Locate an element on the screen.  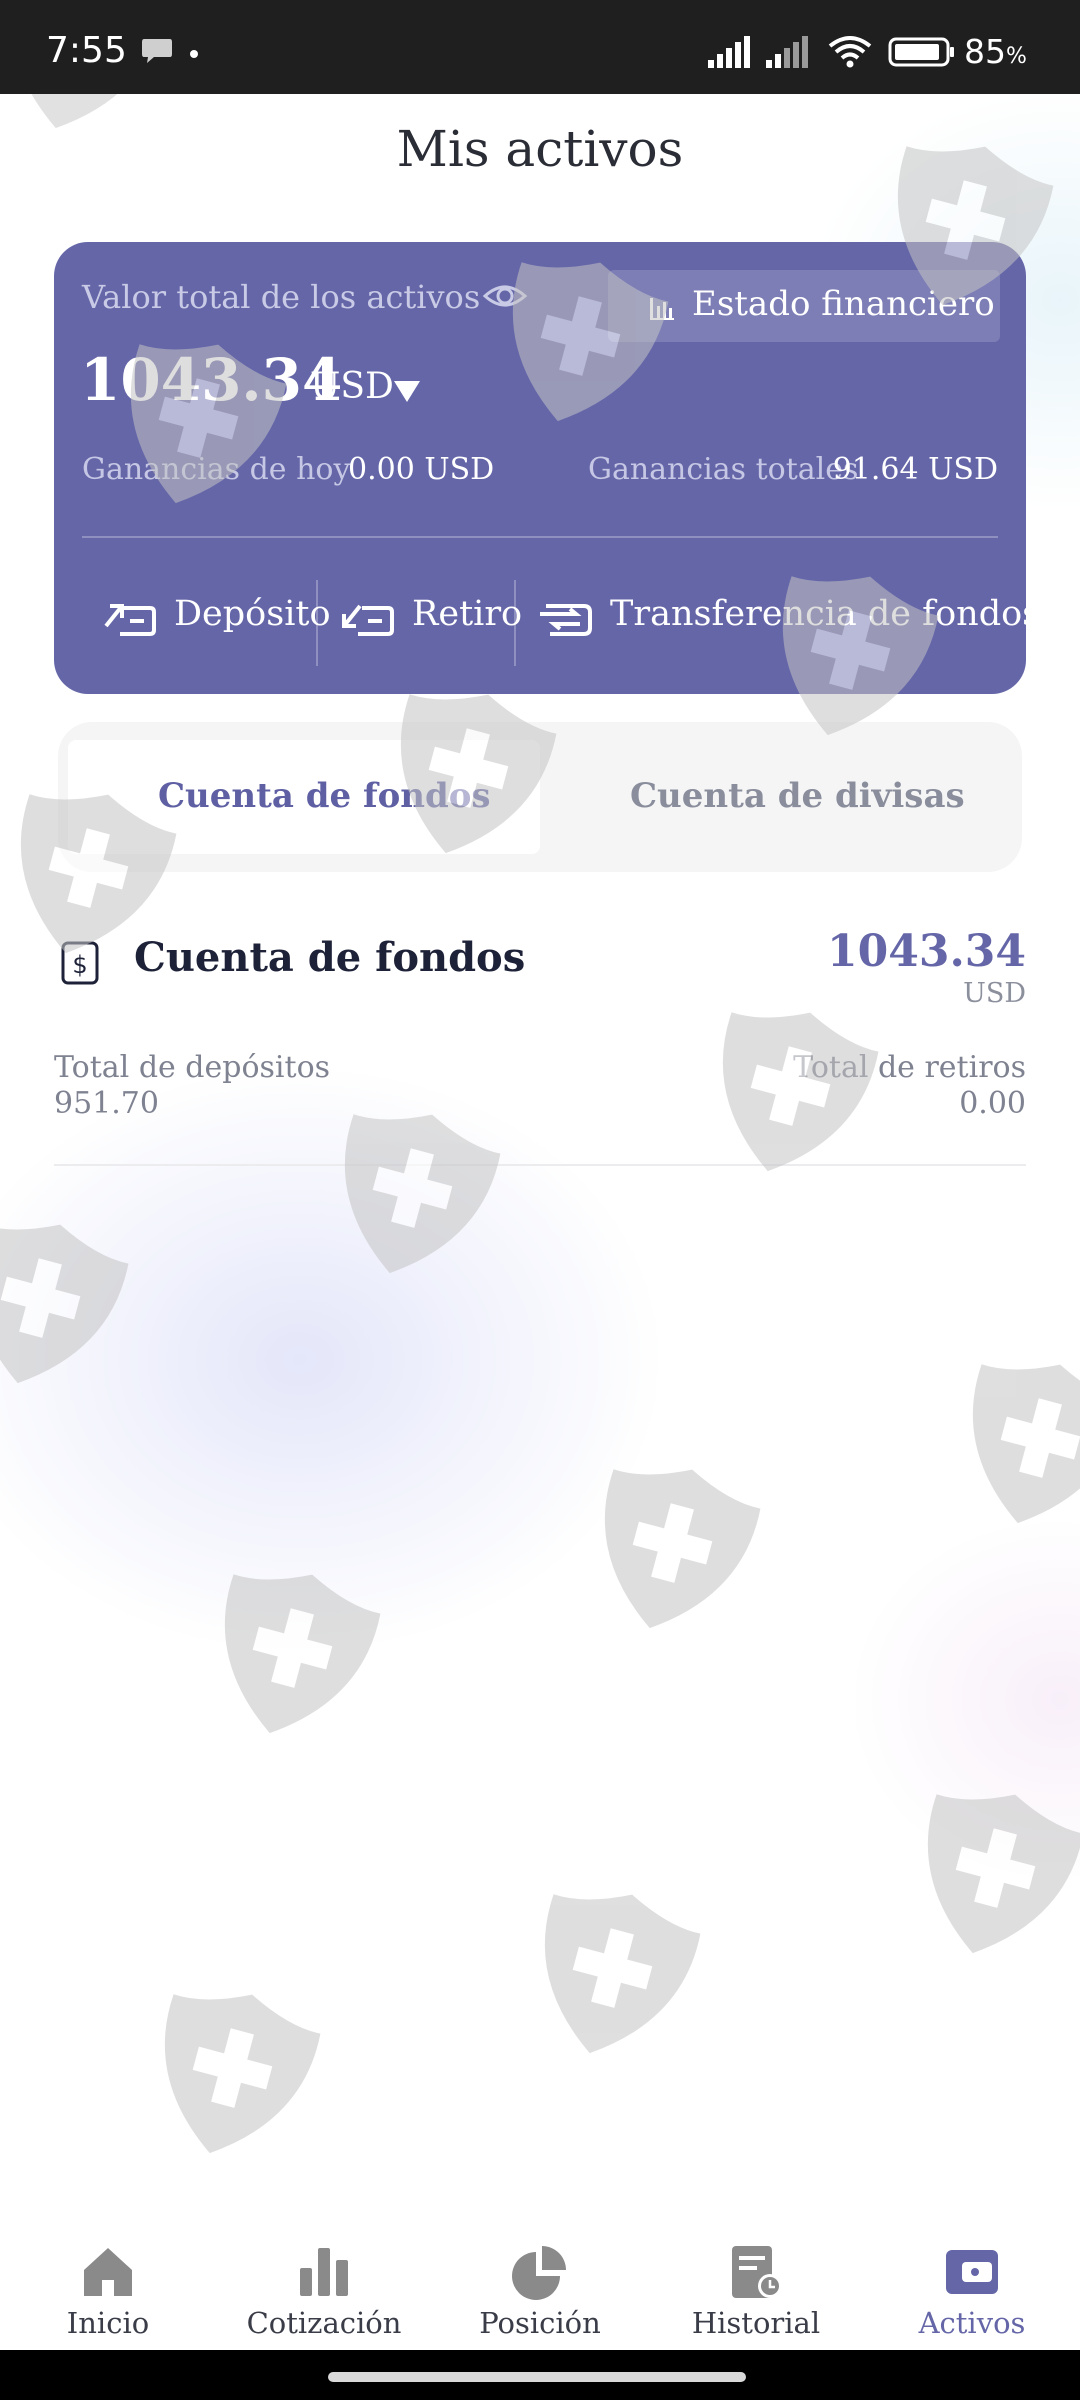
deposit-button: Depósito is located at coordinates (230, 615).